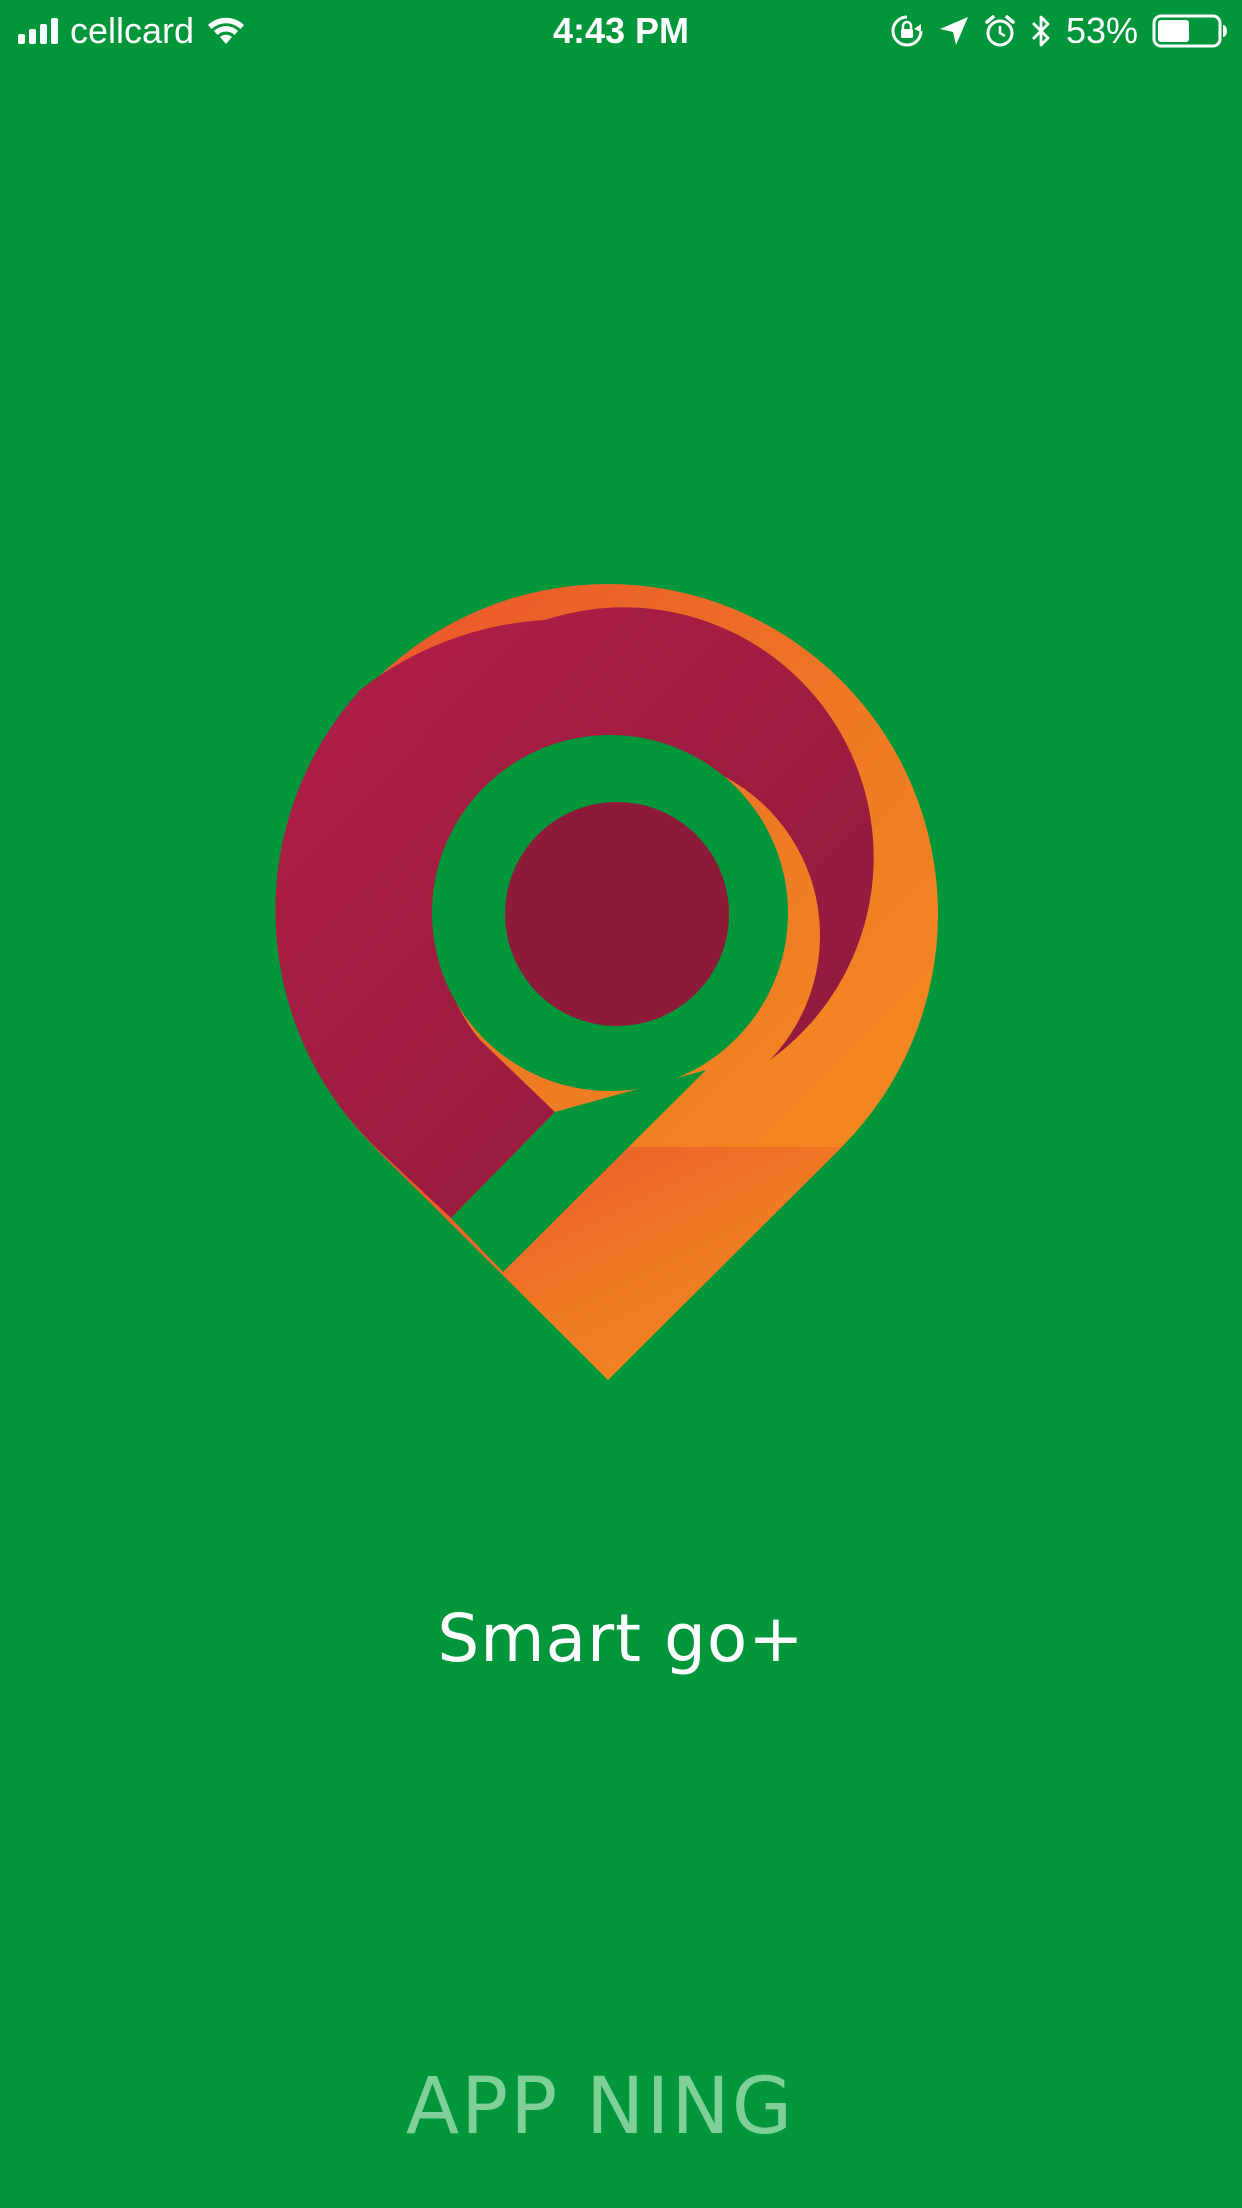 This screenshot has width=1242, height=2208. I want to click on app-title: Smart go+, so click(621, 1638).